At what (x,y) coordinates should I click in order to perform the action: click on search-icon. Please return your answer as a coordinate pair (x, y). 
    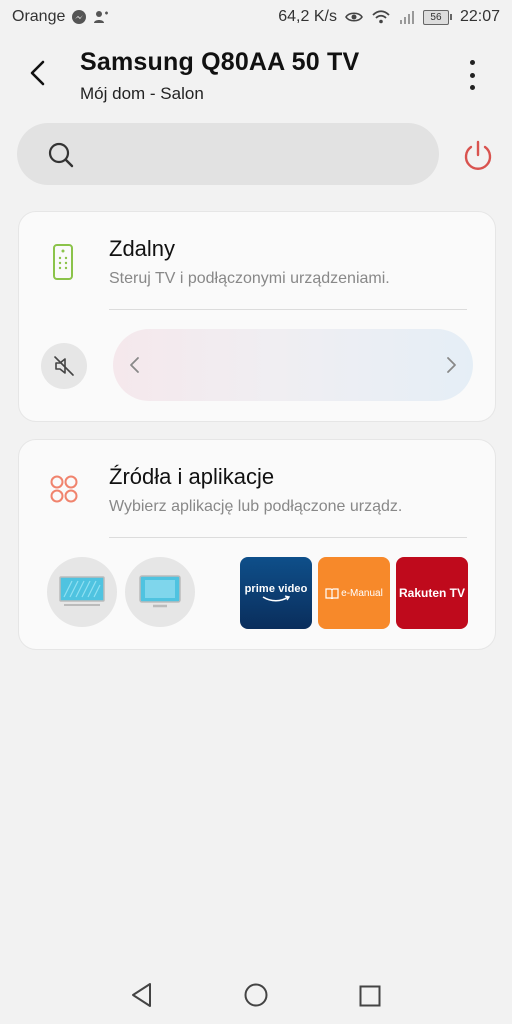
    Looking at the image, I should click on (61, 155).